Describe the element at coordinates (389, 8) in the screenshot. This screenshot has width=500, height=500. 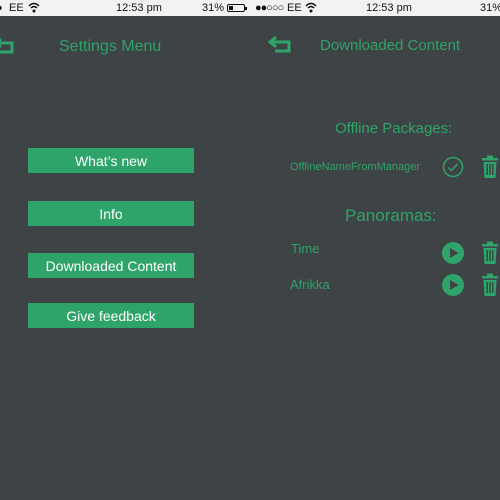
I see `clock-right: 12:53 pm` at that location.